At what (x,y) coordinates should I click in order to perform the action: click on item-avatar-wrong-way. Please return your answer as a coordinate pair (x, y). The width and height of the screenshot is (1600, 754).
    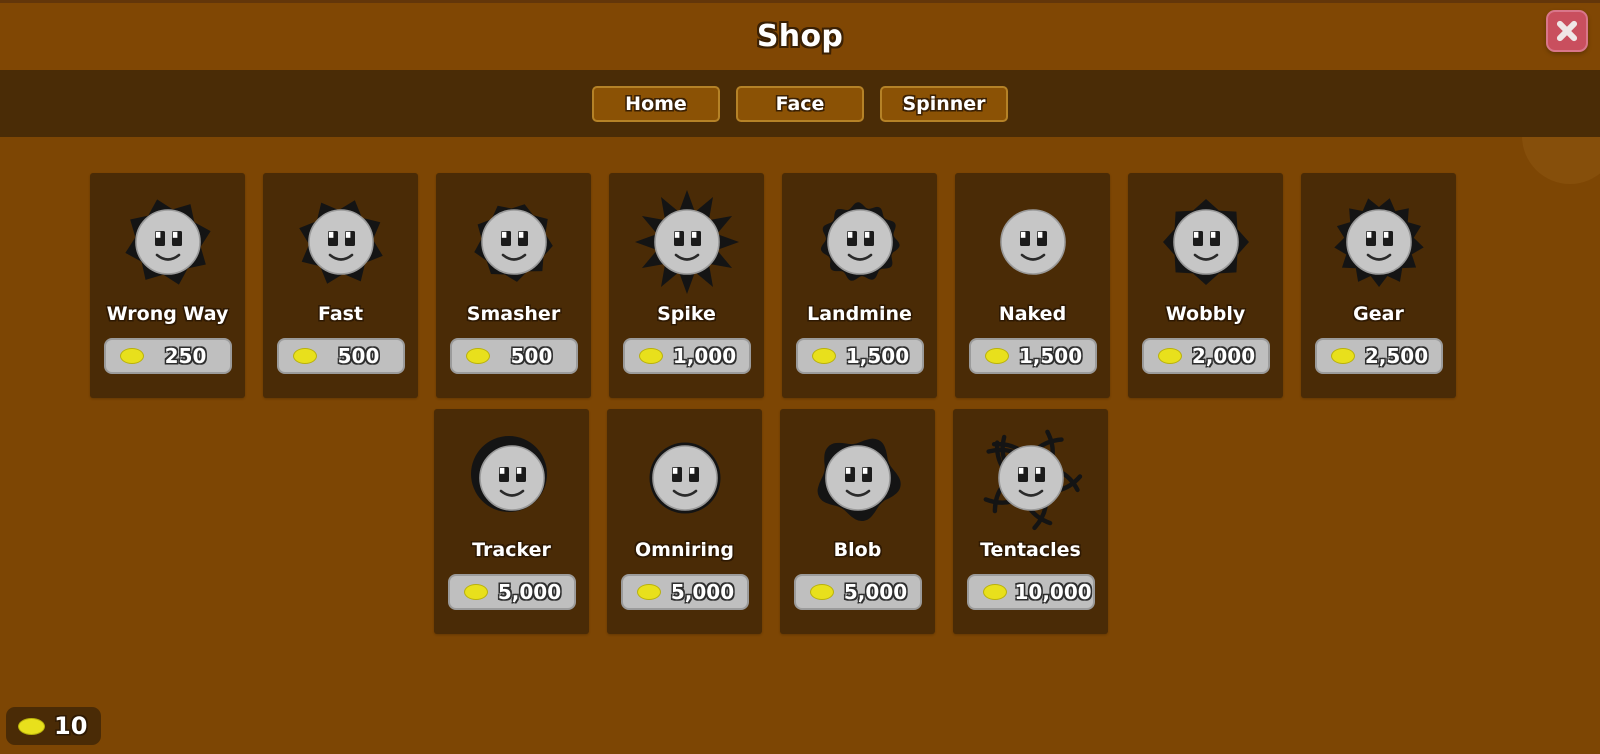
    Looking at the image, I should click on (168, 242).